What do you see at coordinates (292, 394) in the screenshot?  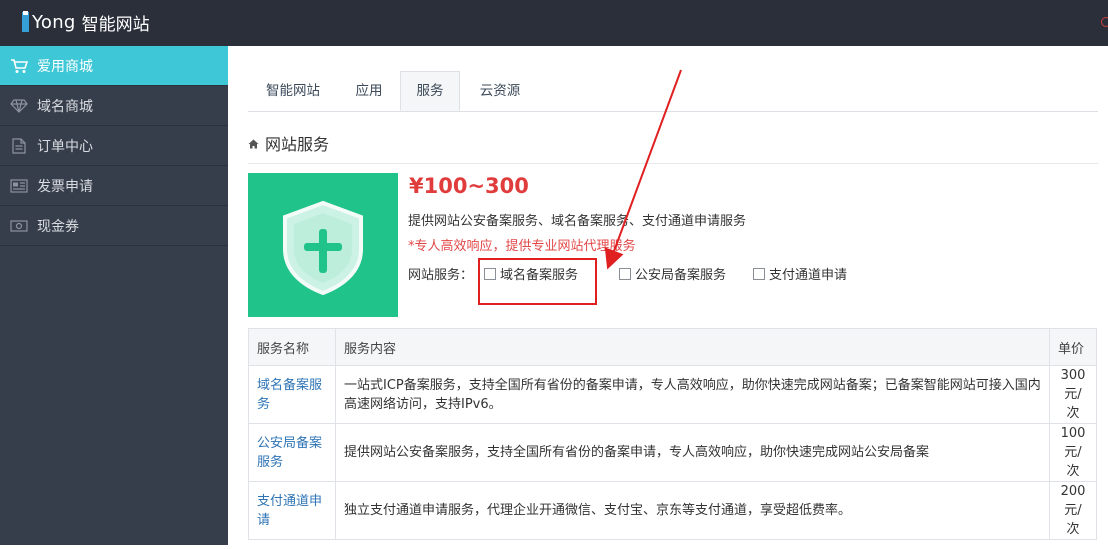 I see `service-name-link: 域名备案服务` at bounding box center [292, 394].